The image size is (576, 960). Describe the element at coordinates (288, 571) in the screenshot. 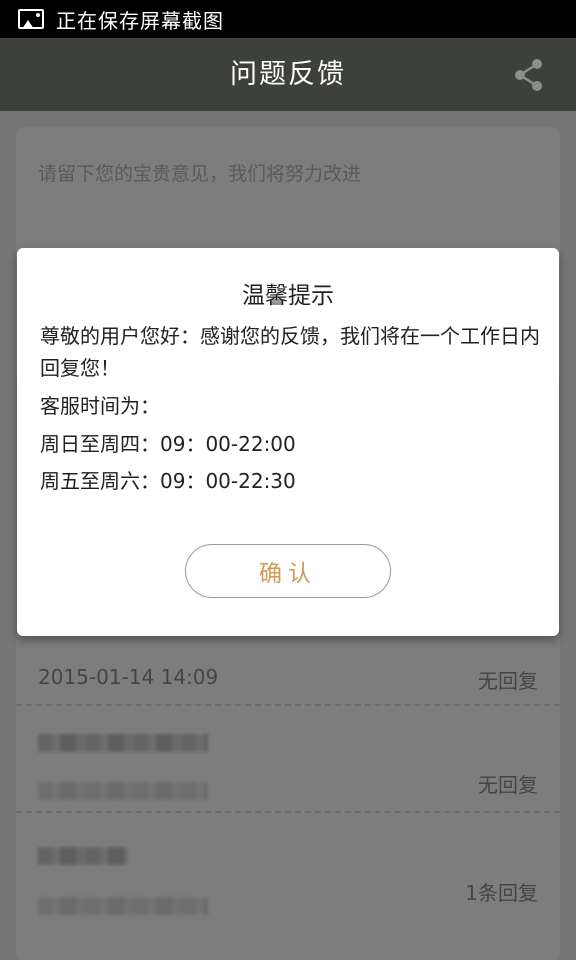

I see `confirm-button: 确认` at that location.